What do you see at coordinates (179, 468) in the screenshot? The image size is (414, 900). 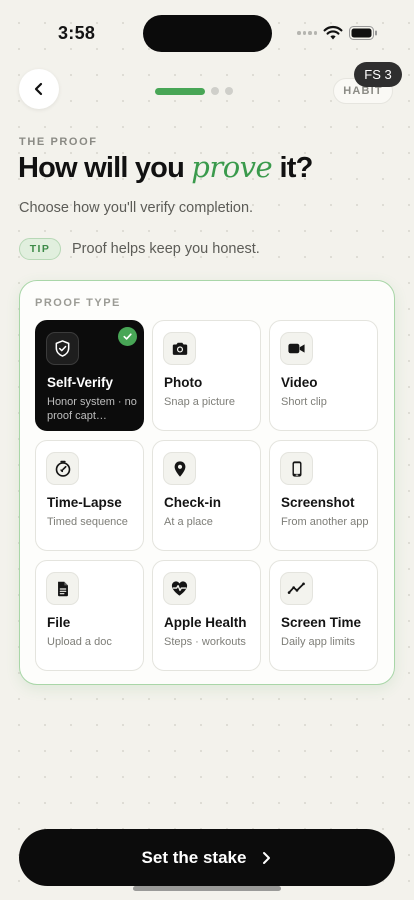 I see `location-pin-icon` at bounding box center [179, 468].